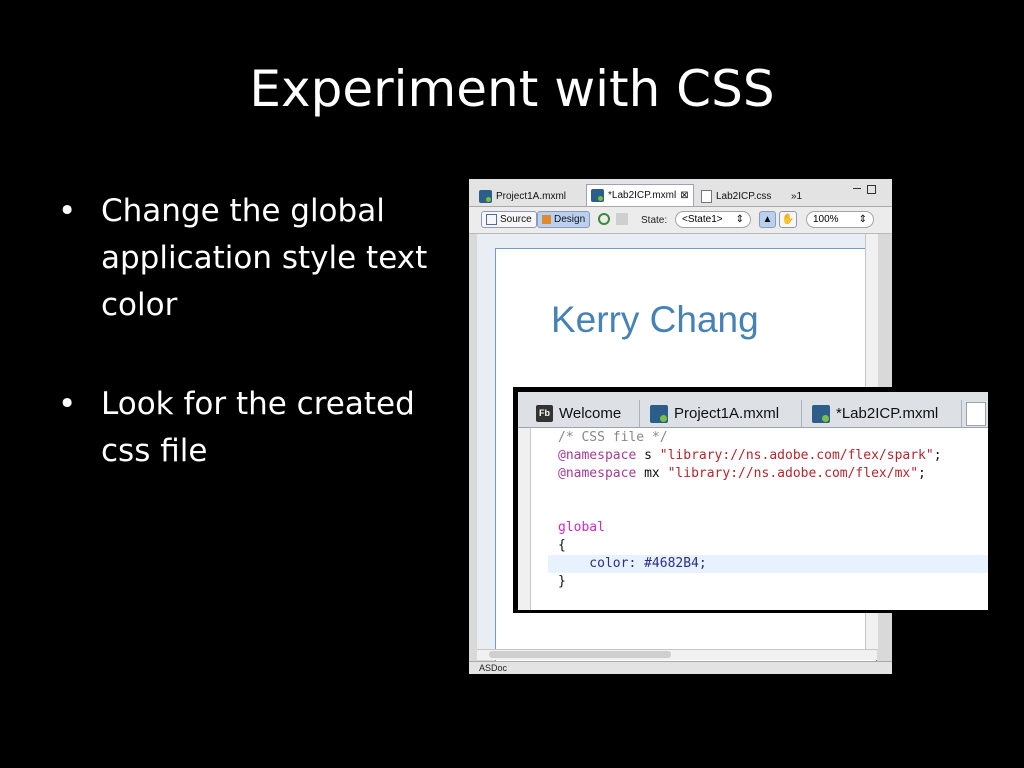  What do you see at coordinates (652, 473) in the screenshot?
I see `namespace-prefix: mx` at bounding box center [652, 473].